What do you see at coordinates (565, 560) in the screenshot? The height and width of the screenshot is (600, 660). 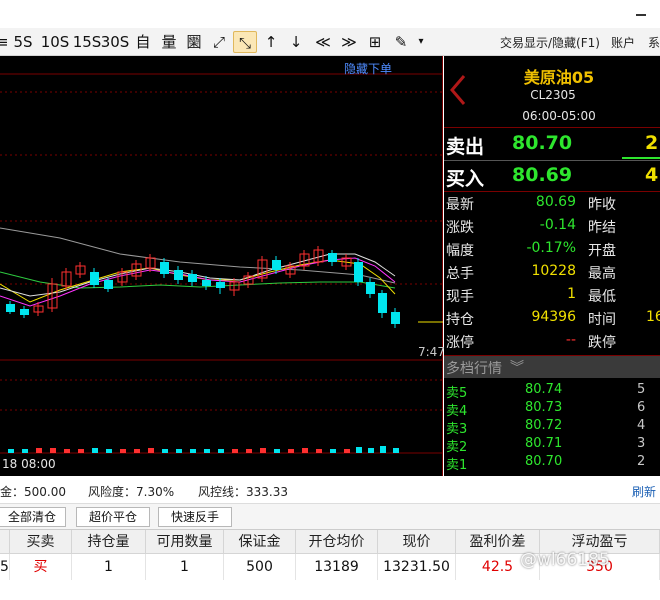 I see `watermark: @wl66185` at bounding box center [565, 560].